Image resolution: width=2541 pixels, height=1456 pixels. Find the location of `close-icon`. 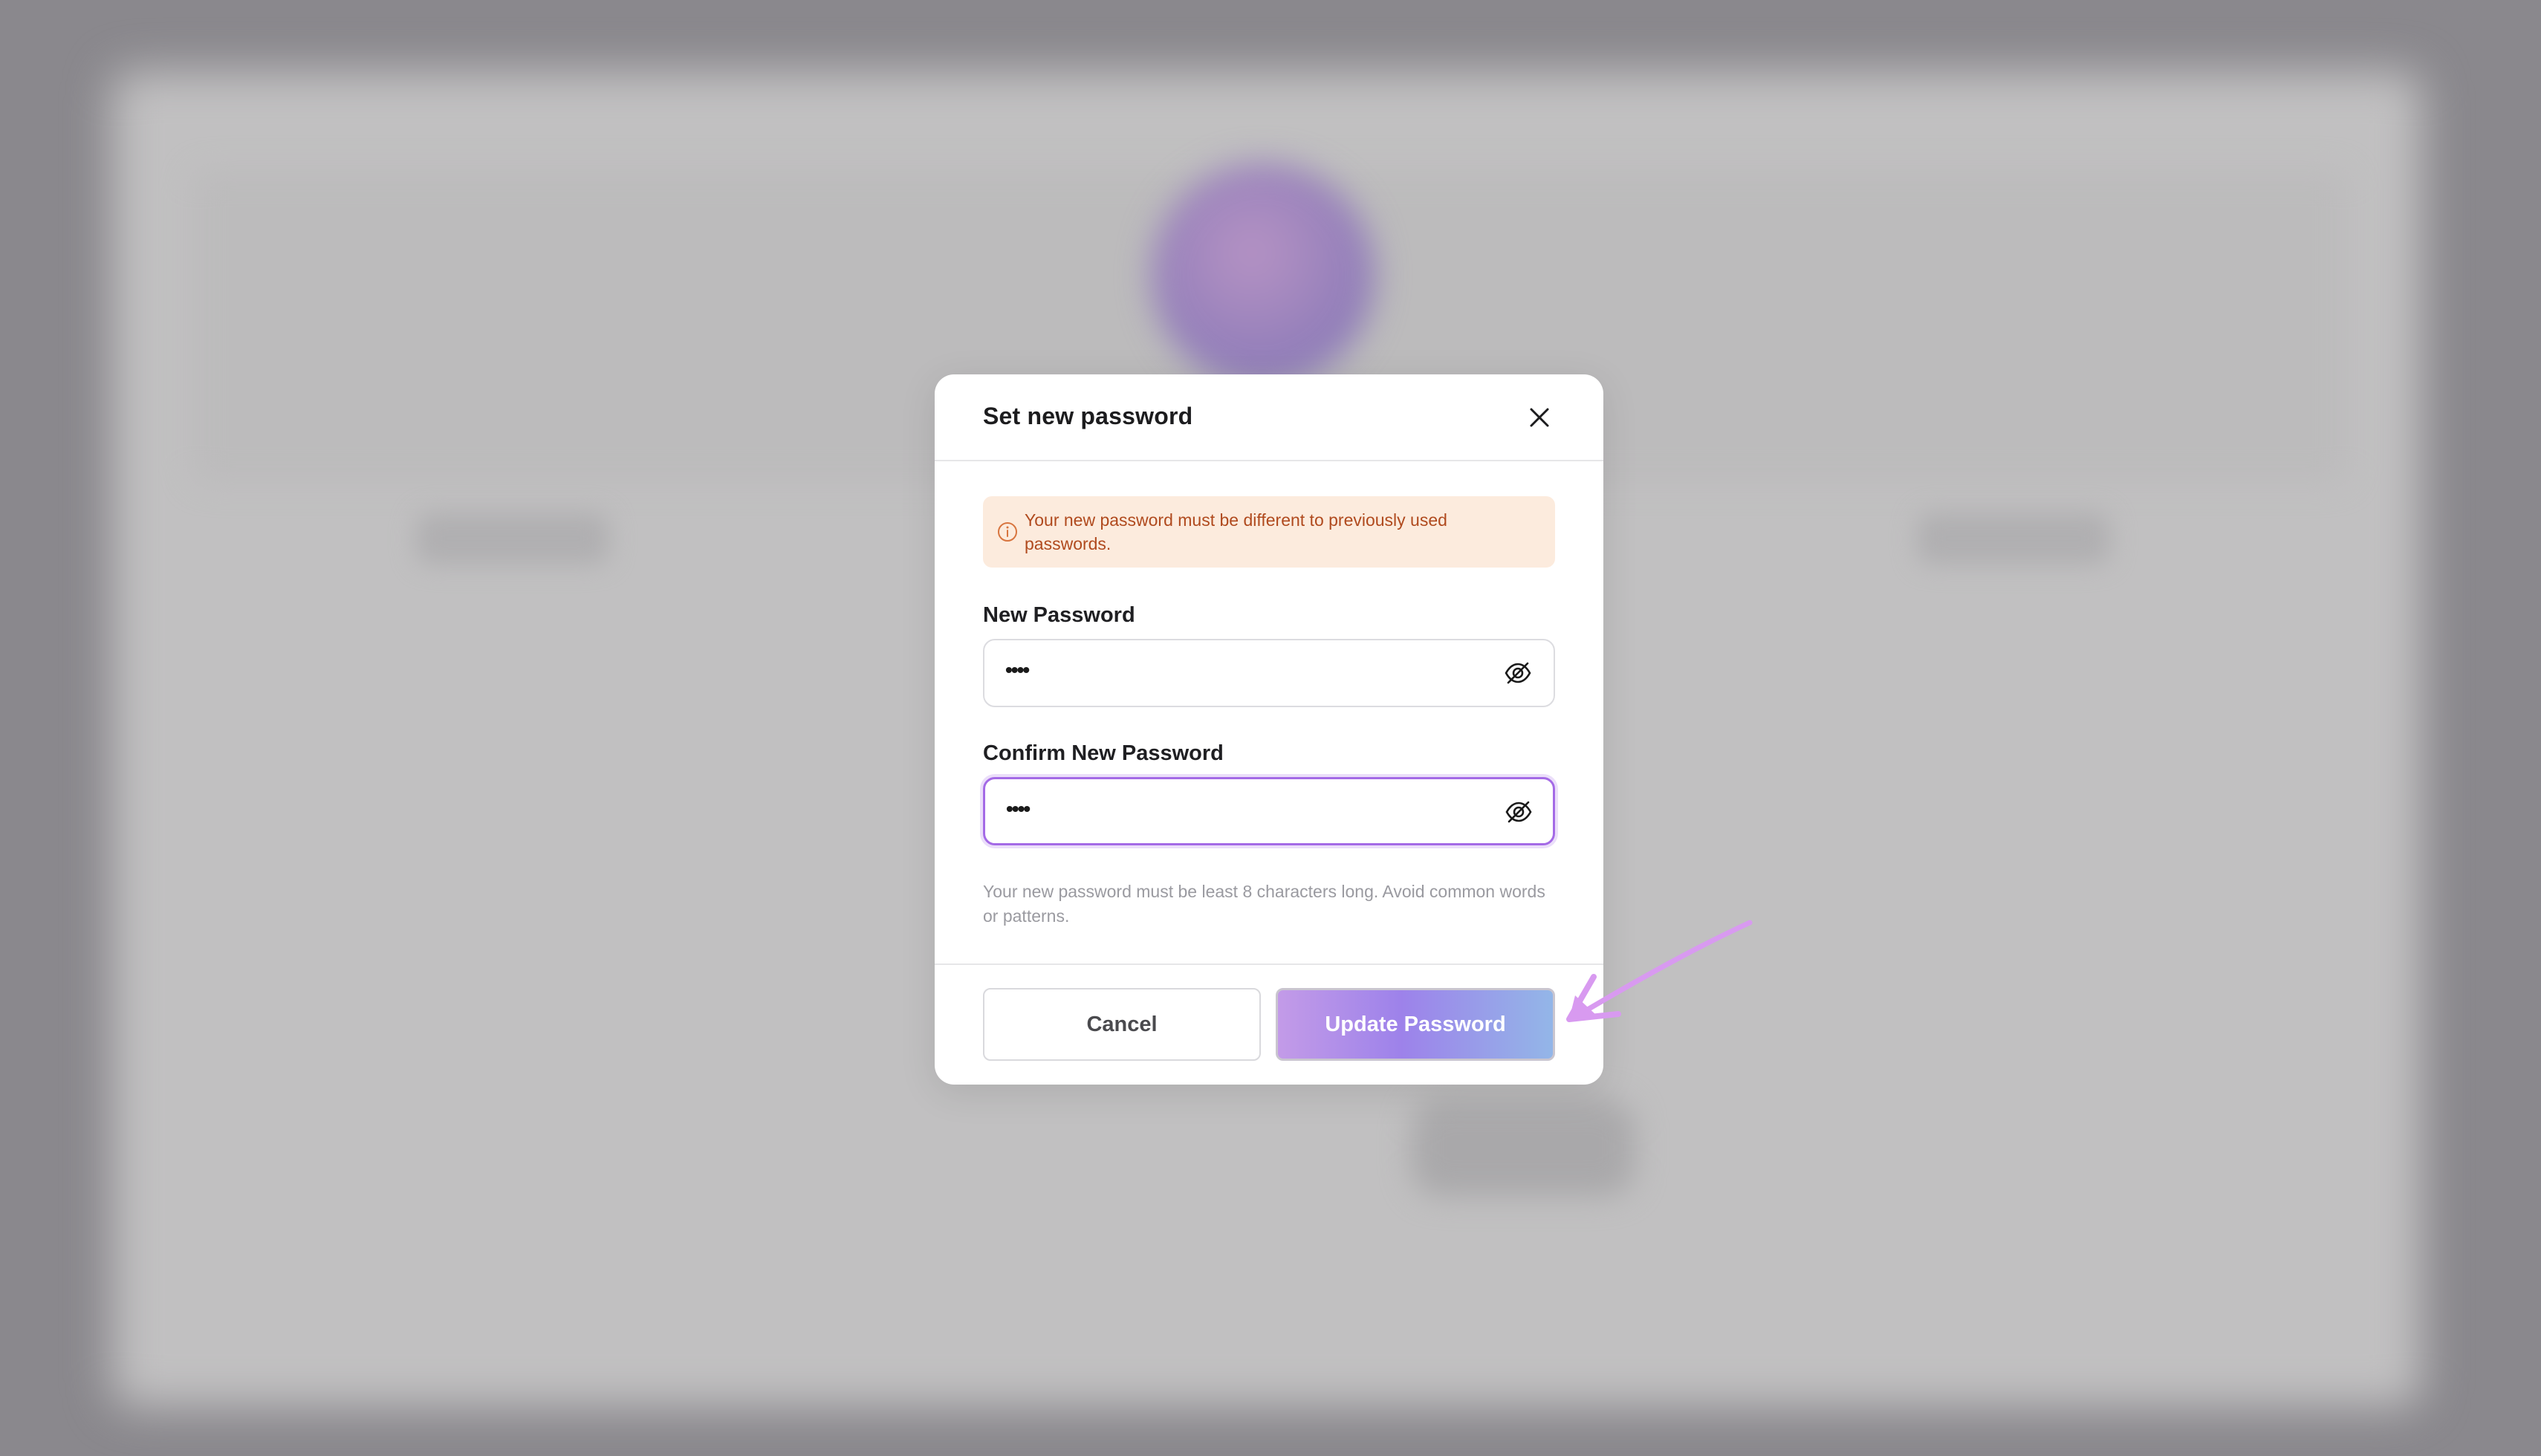

close-icon is located at coordinates (1539, 418).